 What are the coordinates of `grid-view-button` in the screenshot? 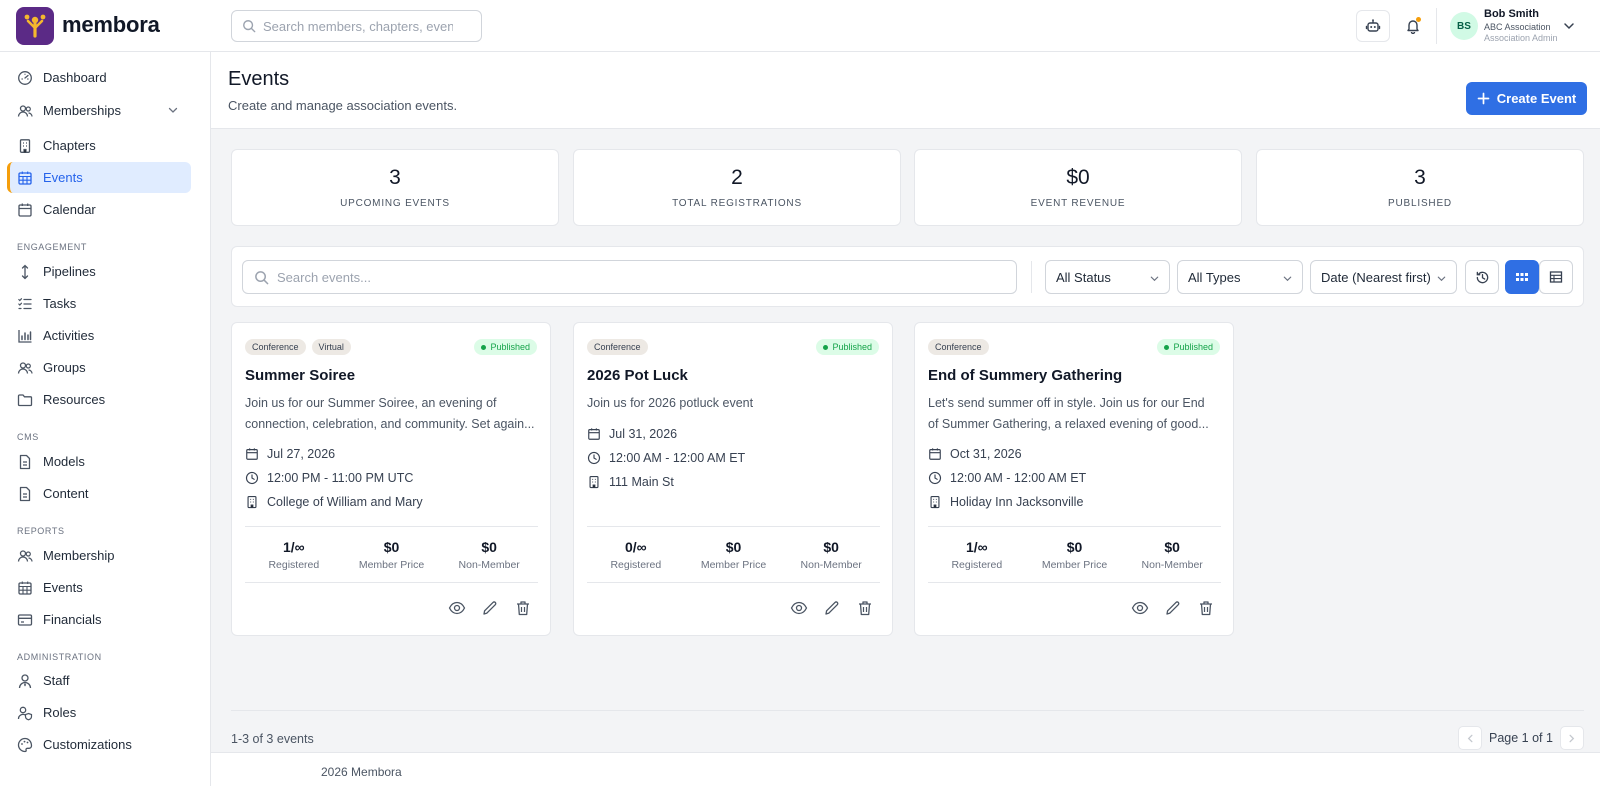 It's located at (1522, 277).